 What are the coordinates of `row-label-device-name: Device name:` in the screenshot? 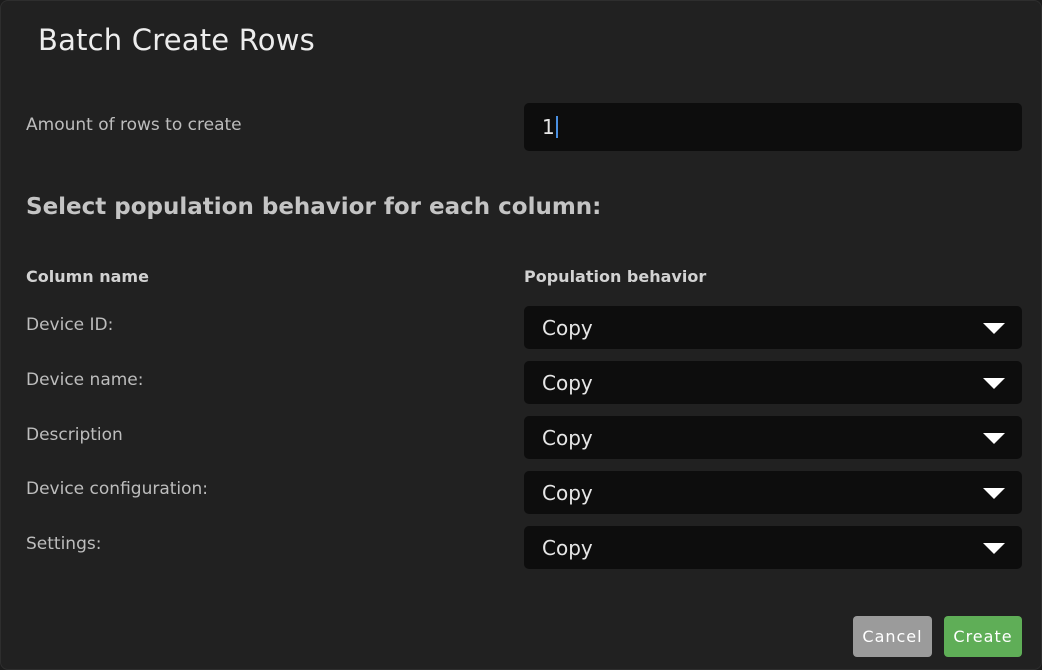 It's located at (85, 380).